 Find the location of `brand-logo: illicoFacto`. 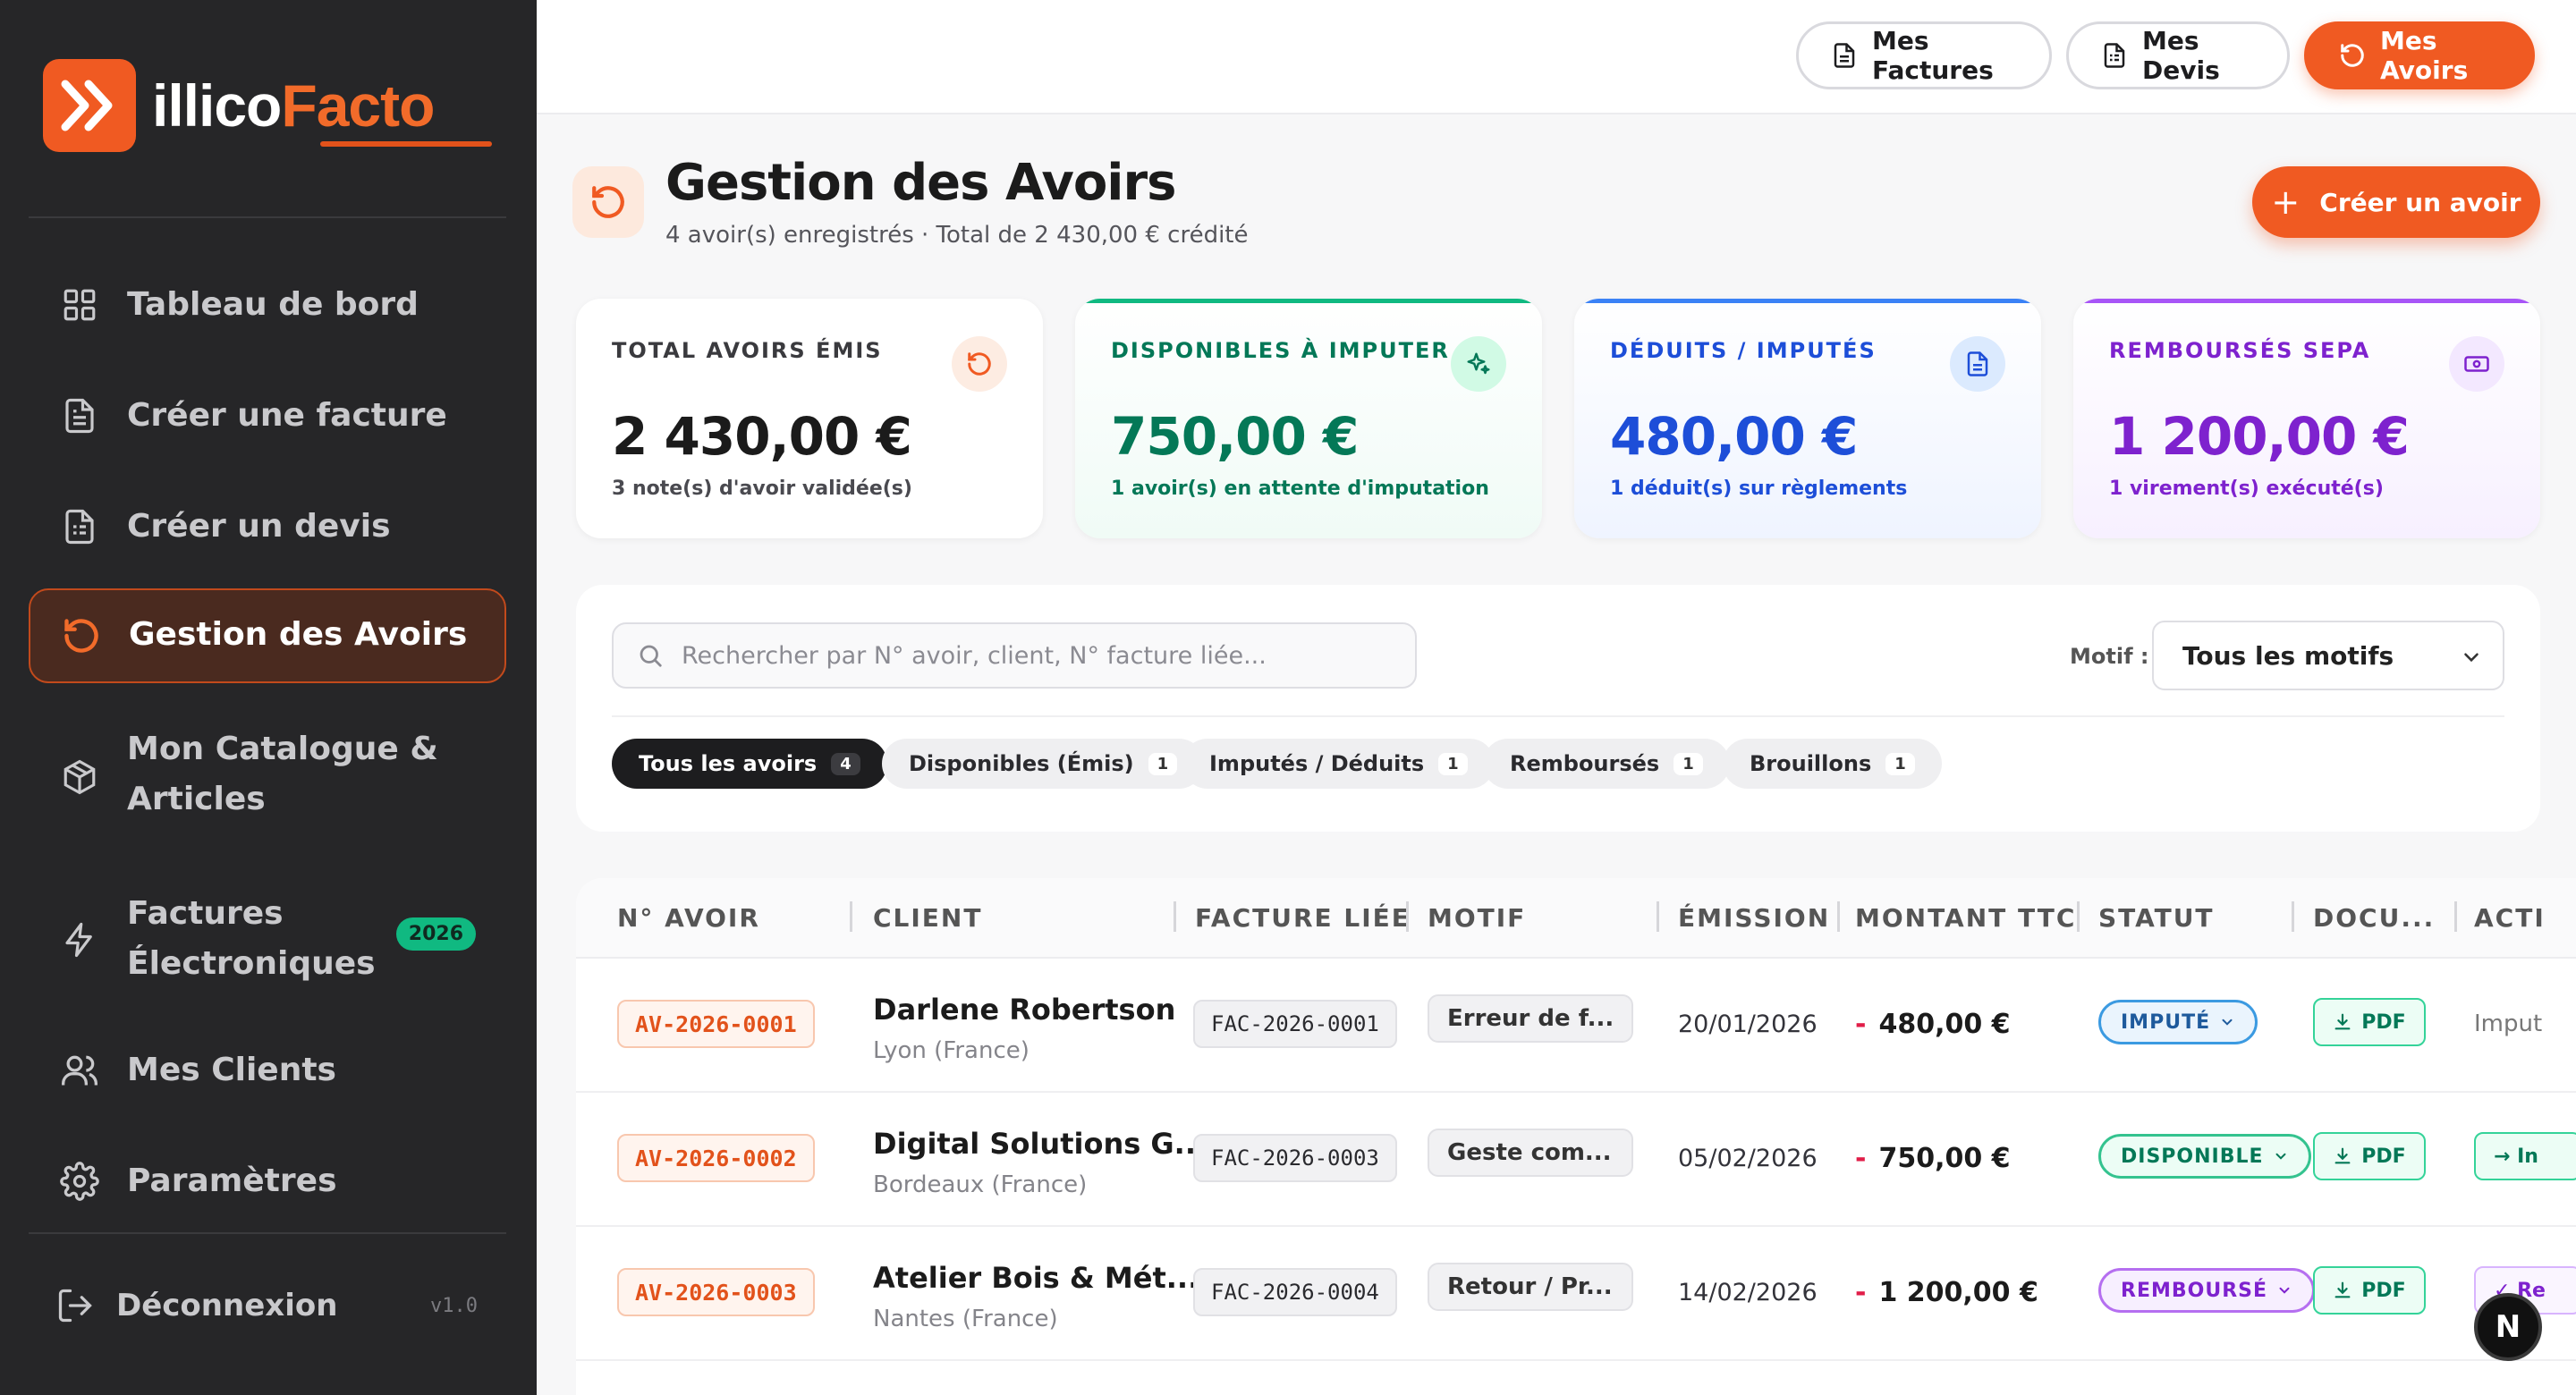

brand-logo: illicoFacto is located at coordinates (239, 105).